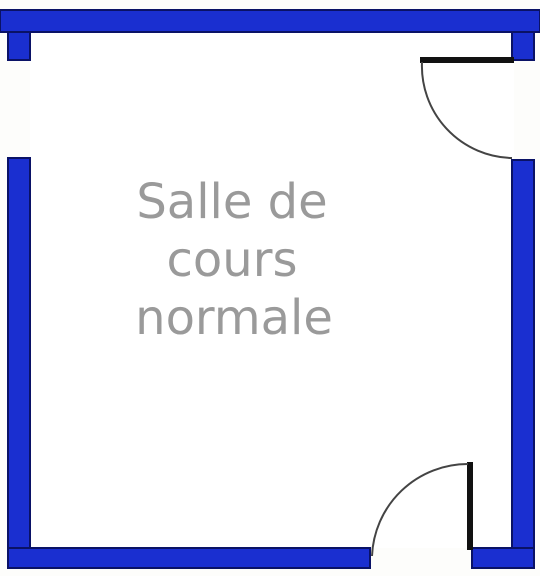 The height and width of the screenshot is (576, 540). What do you see at coordinates (231, 202) in the screenshot?
I see `room-label-line-1: Salle de` at bounding box center [231, 202].